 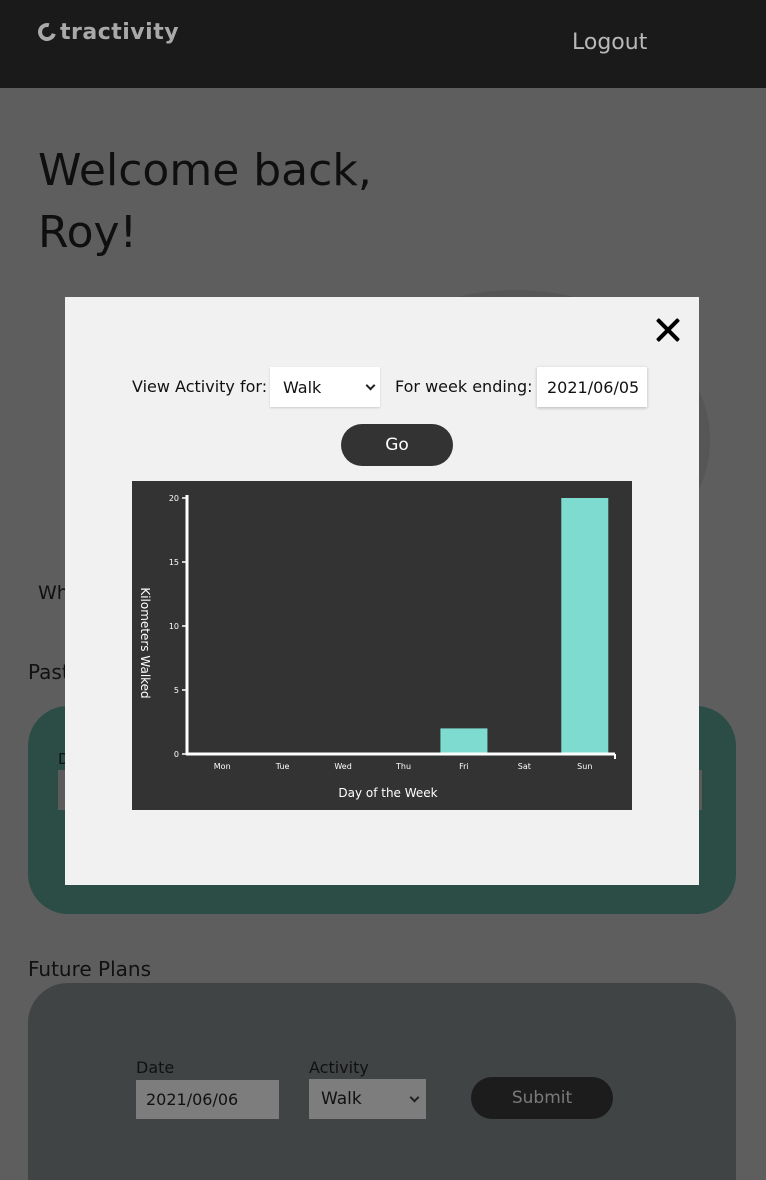 I want to click on logo-icon, so click(x=47, y=32).